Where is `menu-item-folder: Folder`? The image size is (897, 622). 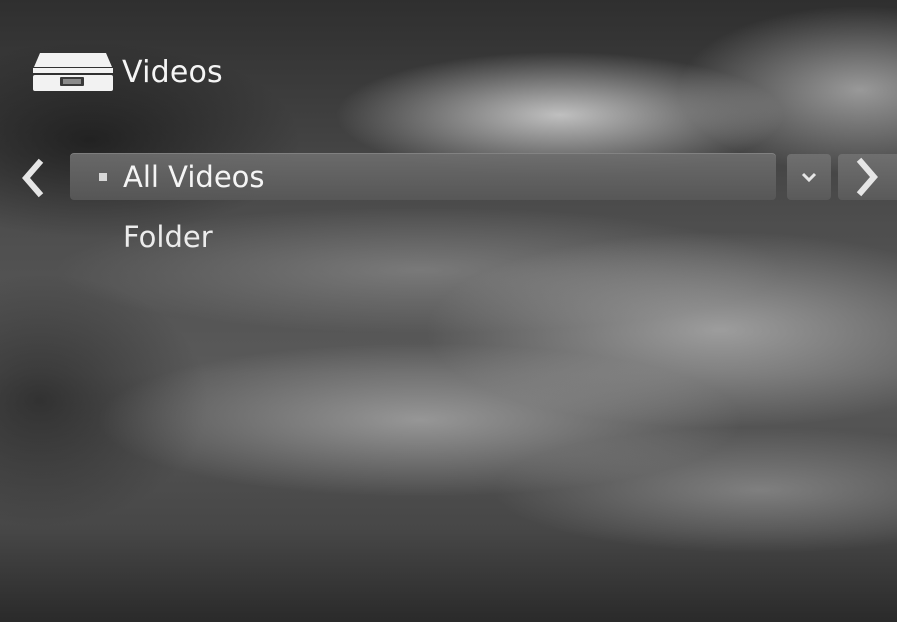 menu-item-folder: Folder is located at coordinates (168, 237).